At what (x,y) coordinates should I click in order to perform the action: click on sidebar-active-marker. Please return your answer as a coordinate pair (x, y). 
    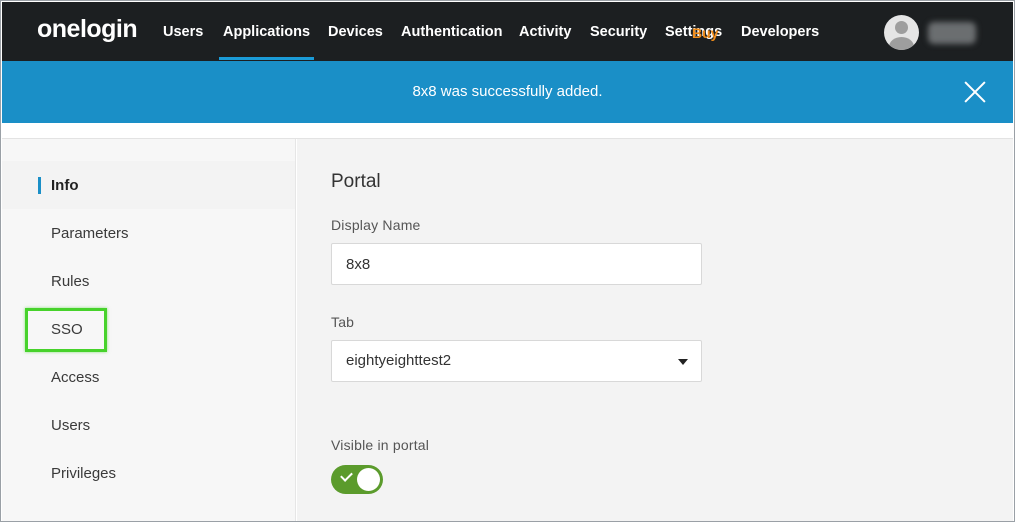
    Looking at the image, I should click on (39, 185).